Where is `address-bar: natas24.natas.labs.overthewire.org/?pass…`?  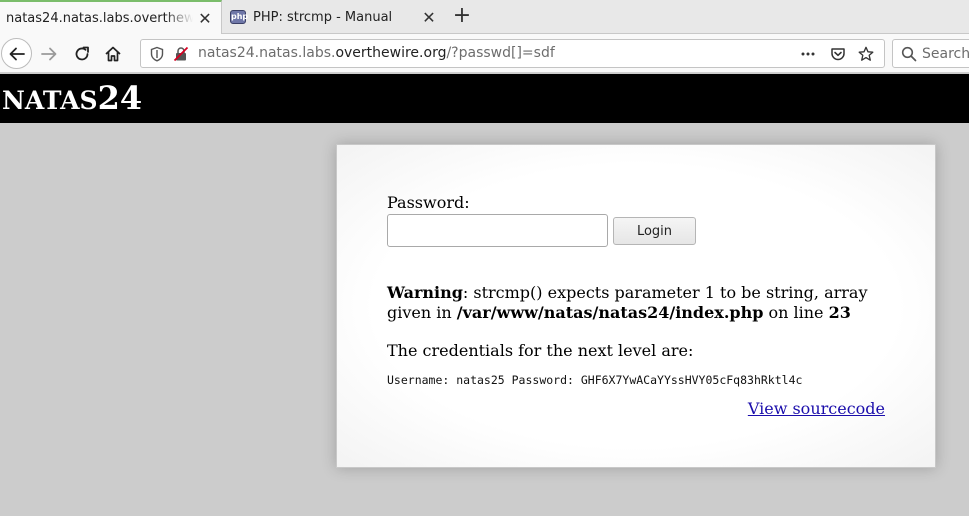
address-bar: natas24.natas.labs.overthewire.org/?pass… is located at coordinates (512, 53).